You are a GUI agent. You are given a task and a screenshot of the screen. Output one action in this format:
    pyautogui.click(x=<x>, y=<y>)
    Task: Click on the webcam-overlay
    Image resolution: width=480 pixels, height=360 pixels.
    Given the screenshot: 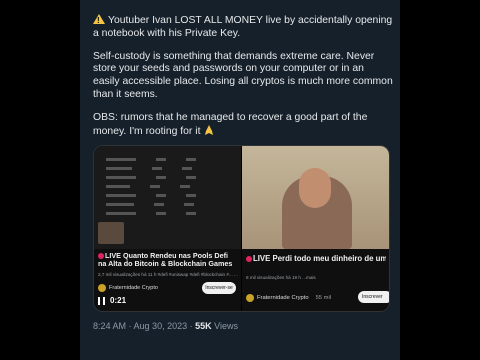 What is the action you would take?
    pyautogui.click(x=111, y=233)
    